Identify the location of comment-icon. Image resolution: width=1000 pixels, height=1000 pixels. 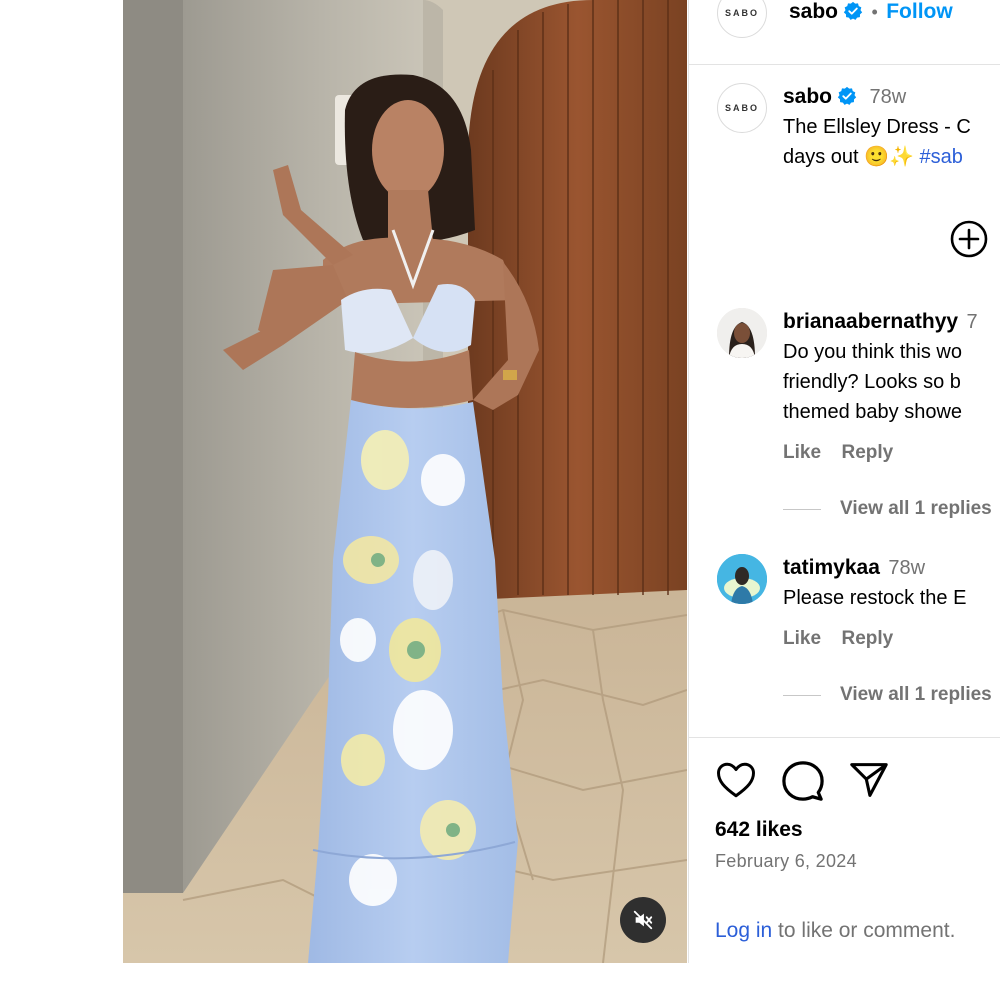
(803, 781).